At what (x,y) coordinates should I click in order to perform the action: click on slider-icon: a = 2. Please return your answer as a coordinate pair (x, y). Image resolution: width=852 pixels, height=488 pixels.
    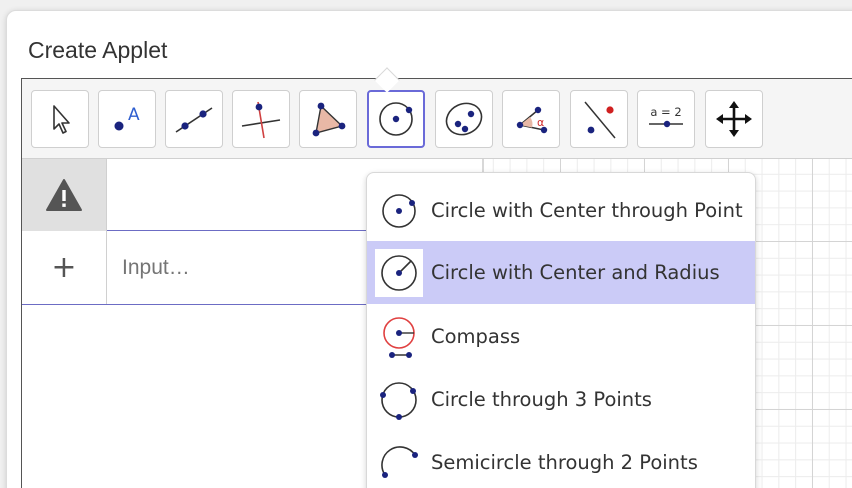
    Looking at the image, I should click on (666, 116).